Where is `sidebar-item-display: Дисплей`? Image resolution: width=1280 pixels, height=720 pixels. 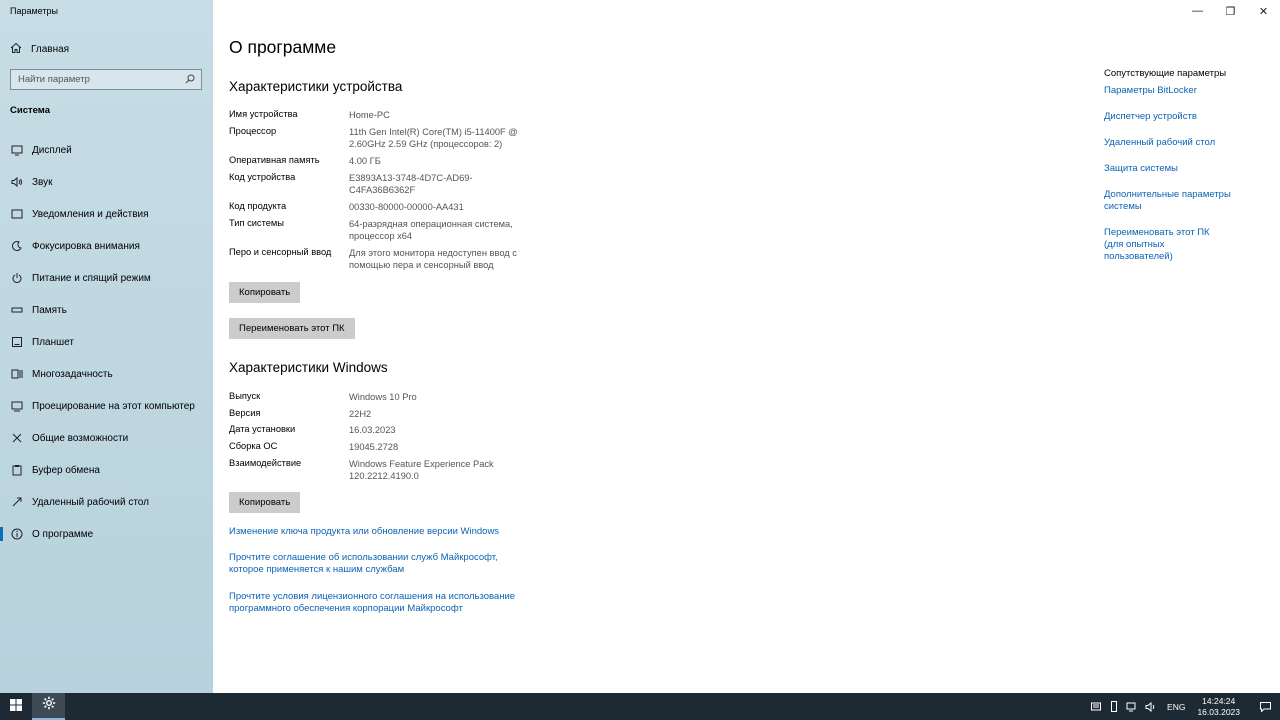 sidebar-item-display: Дисплей is located at coordinates (106, 150).